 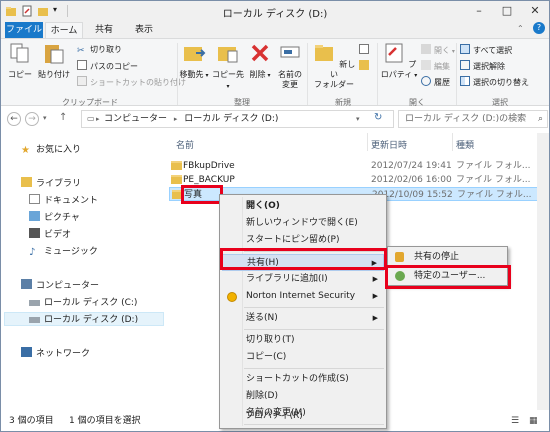 What do you see at coordinates (275, 11) in the screenshot?
I see `title-bar: ▾ ローカル ディスク (D:) – □ ✕` at bounding box center [275, 11].